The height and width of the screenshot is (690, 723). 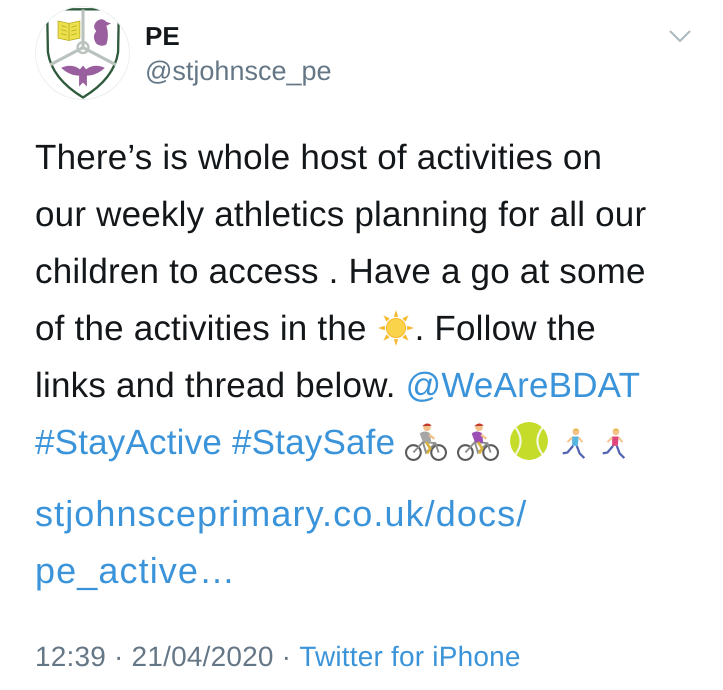 I want to click on tennis-ball-icon, so click(x=529, y=441).